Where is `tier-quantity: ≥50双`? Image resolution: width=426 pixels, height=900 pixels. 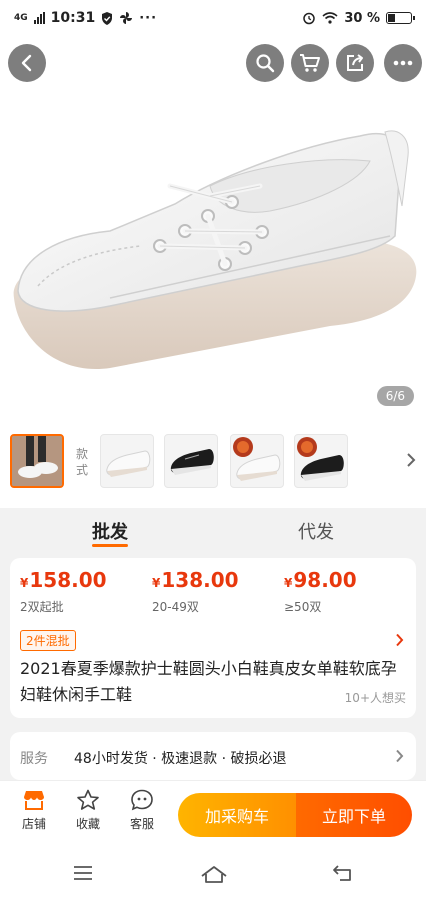 tier-quantity: ≥50双 is located at coordinates (303, 607).